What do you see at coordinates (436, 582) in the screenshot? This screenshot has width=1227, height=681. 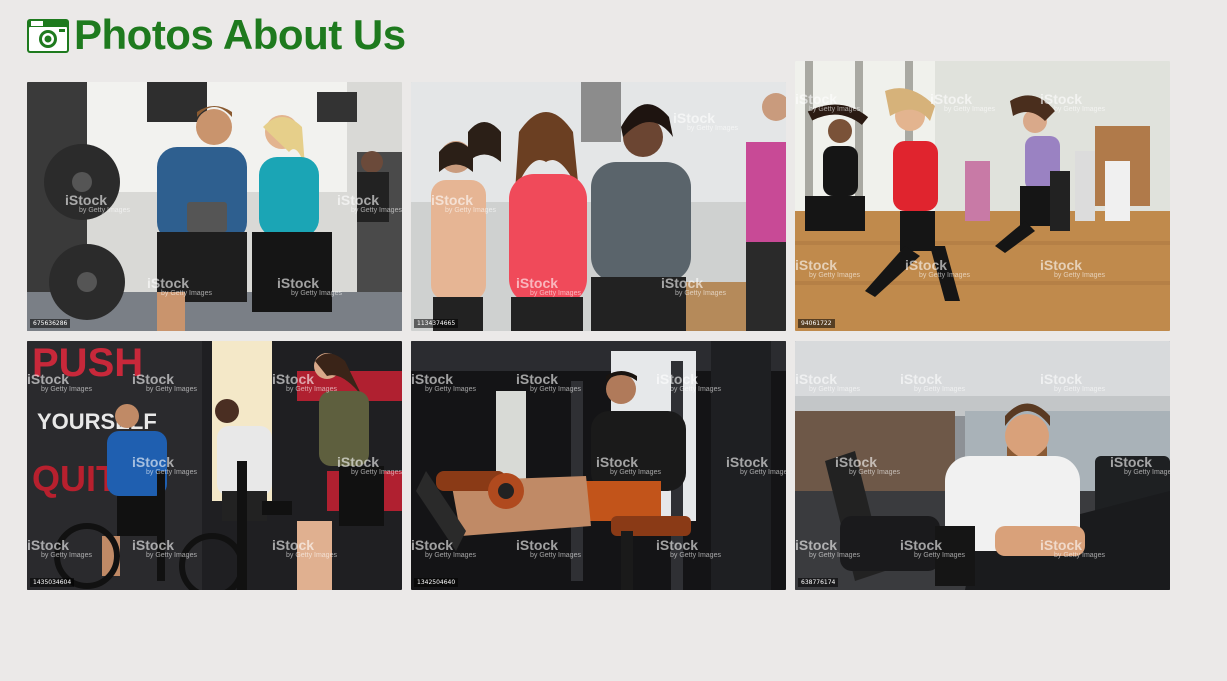 I see `photo-id-label: 1342504640` at bounding box center [436, 582].